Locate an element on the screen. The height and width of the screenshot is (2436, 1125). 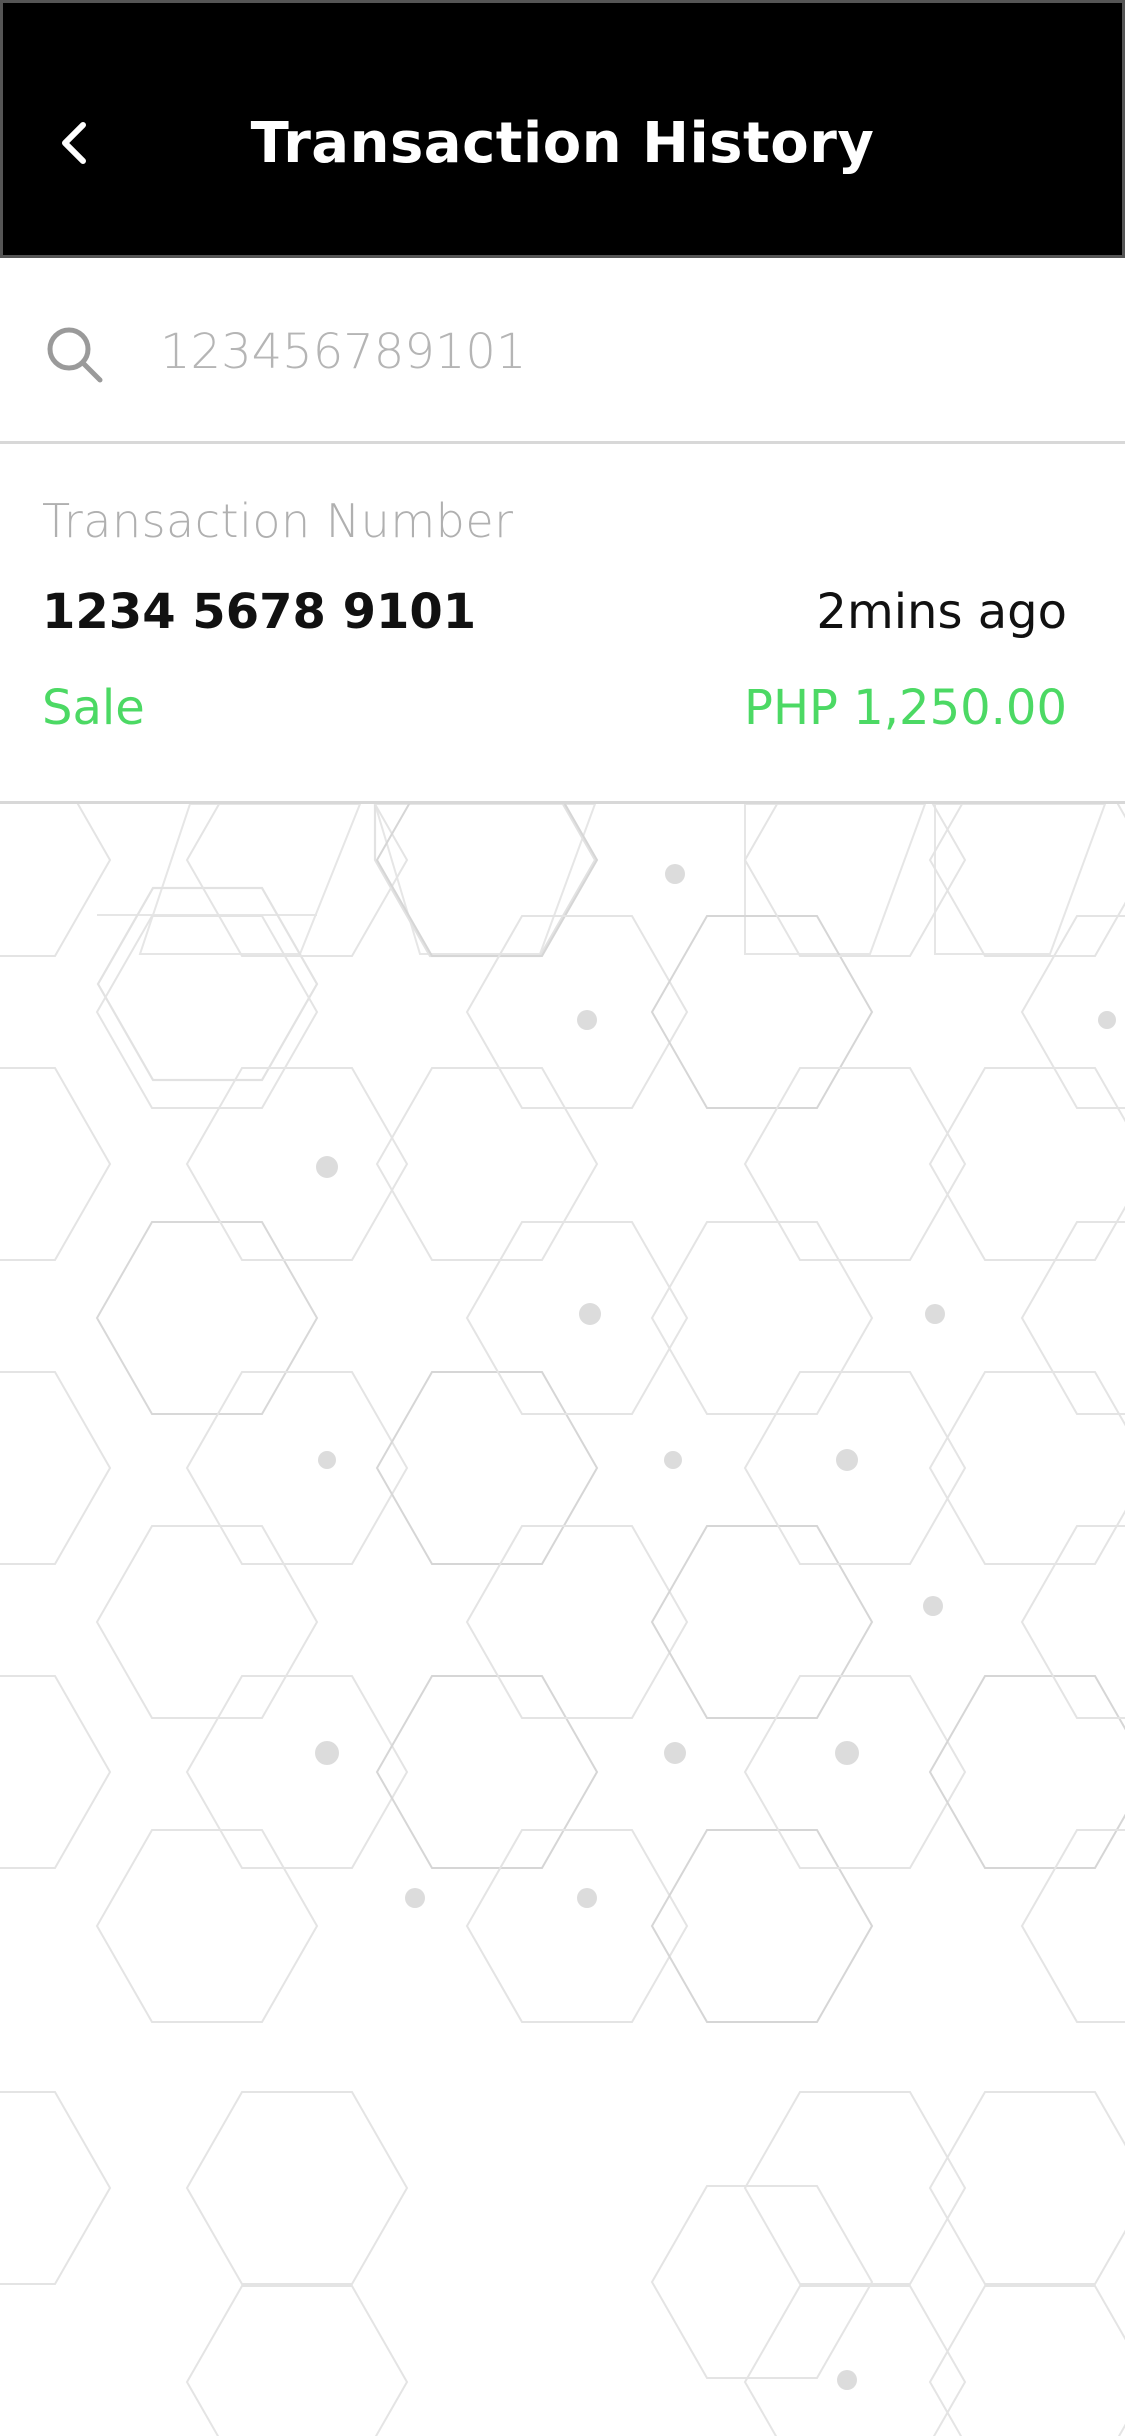
transaction-number-label: Transaction Number is located at coordinates (278, 521).